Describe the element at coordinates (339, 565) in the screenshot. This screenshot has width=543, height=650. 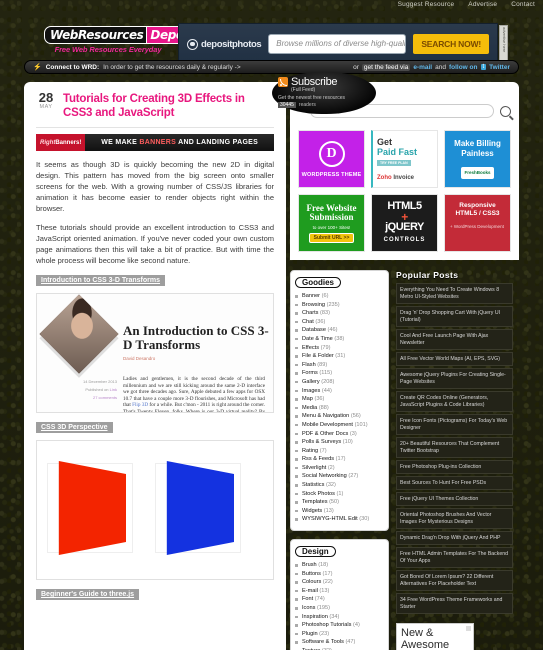
I see `list-item: Brush (18)` at that location.